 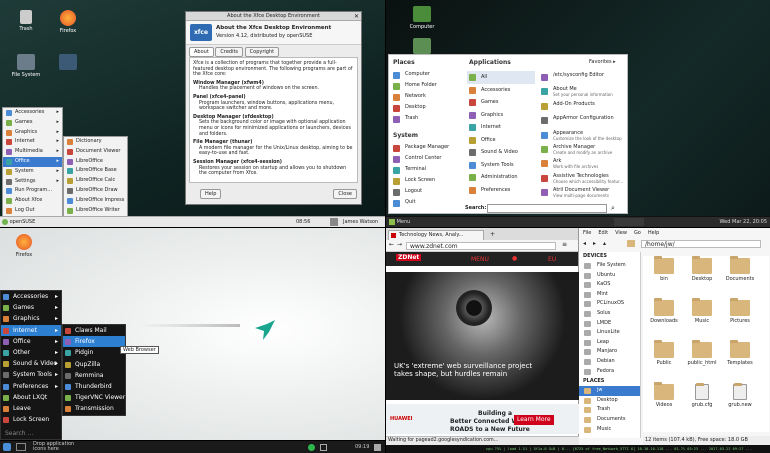 What do you see at coordinates (609, 324) in the screenshot?
I see `device-item: LMDE` at bounding box center [609, 324].